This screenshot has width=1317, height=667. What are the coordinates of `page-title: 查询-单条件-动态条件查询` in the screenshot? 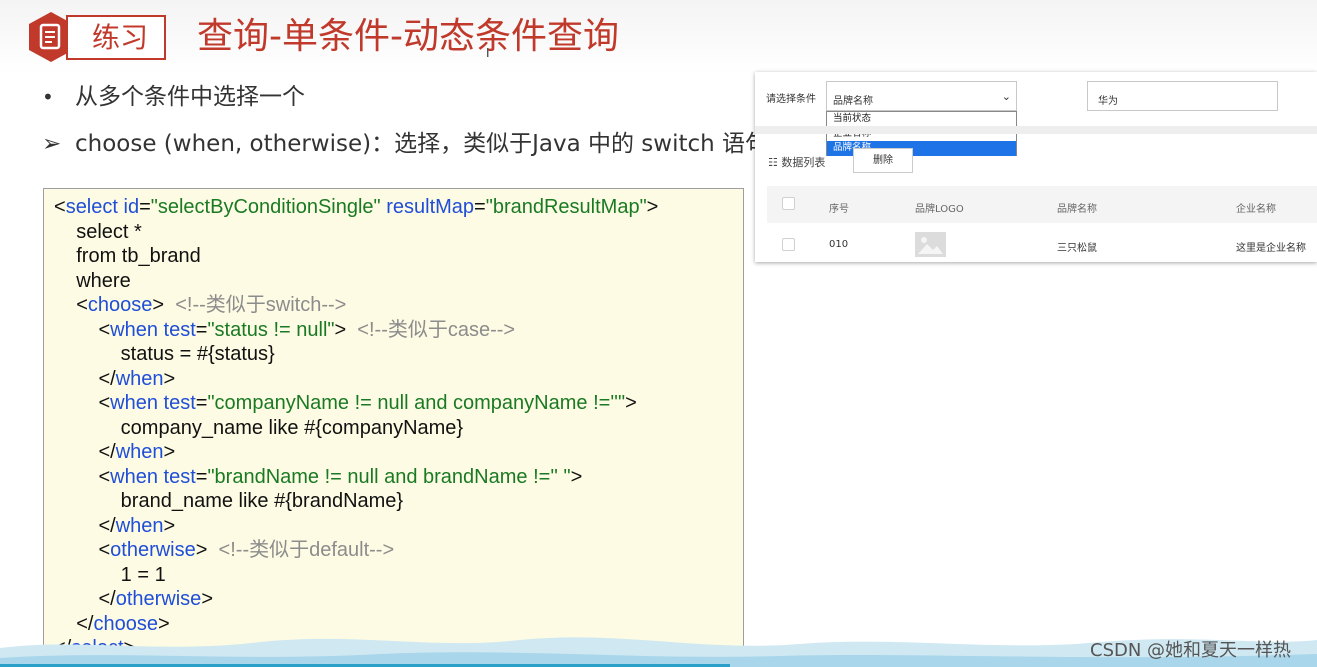 It's located at (408, 36).